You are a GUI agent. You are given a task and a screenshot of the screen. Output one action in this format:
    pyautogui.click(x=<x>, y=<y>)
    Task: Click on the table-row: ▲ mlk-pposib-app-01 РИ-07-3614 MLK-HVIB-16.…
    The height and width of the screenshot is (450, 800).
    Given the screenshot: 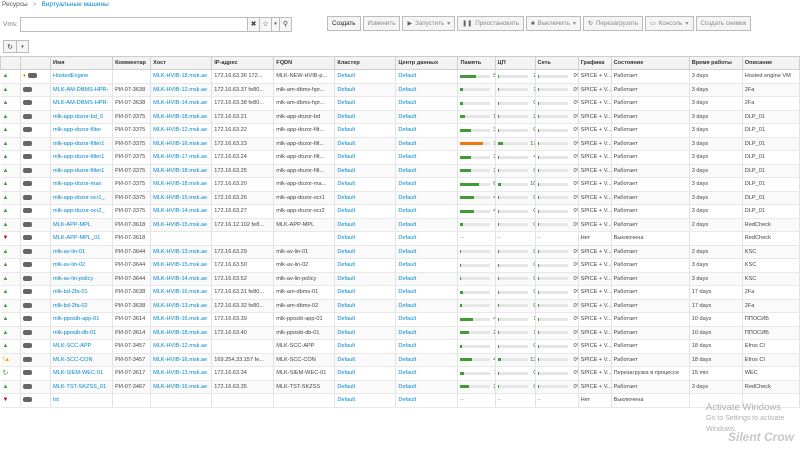 What is the action you would take?
    pyautogui.click(x=400, y=319)
    